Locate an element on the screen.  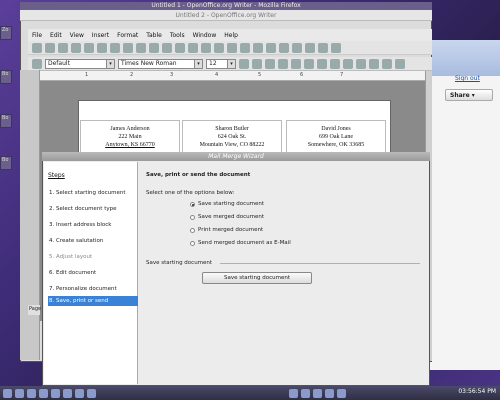
preview-icon is located at coordinates (128, 47).